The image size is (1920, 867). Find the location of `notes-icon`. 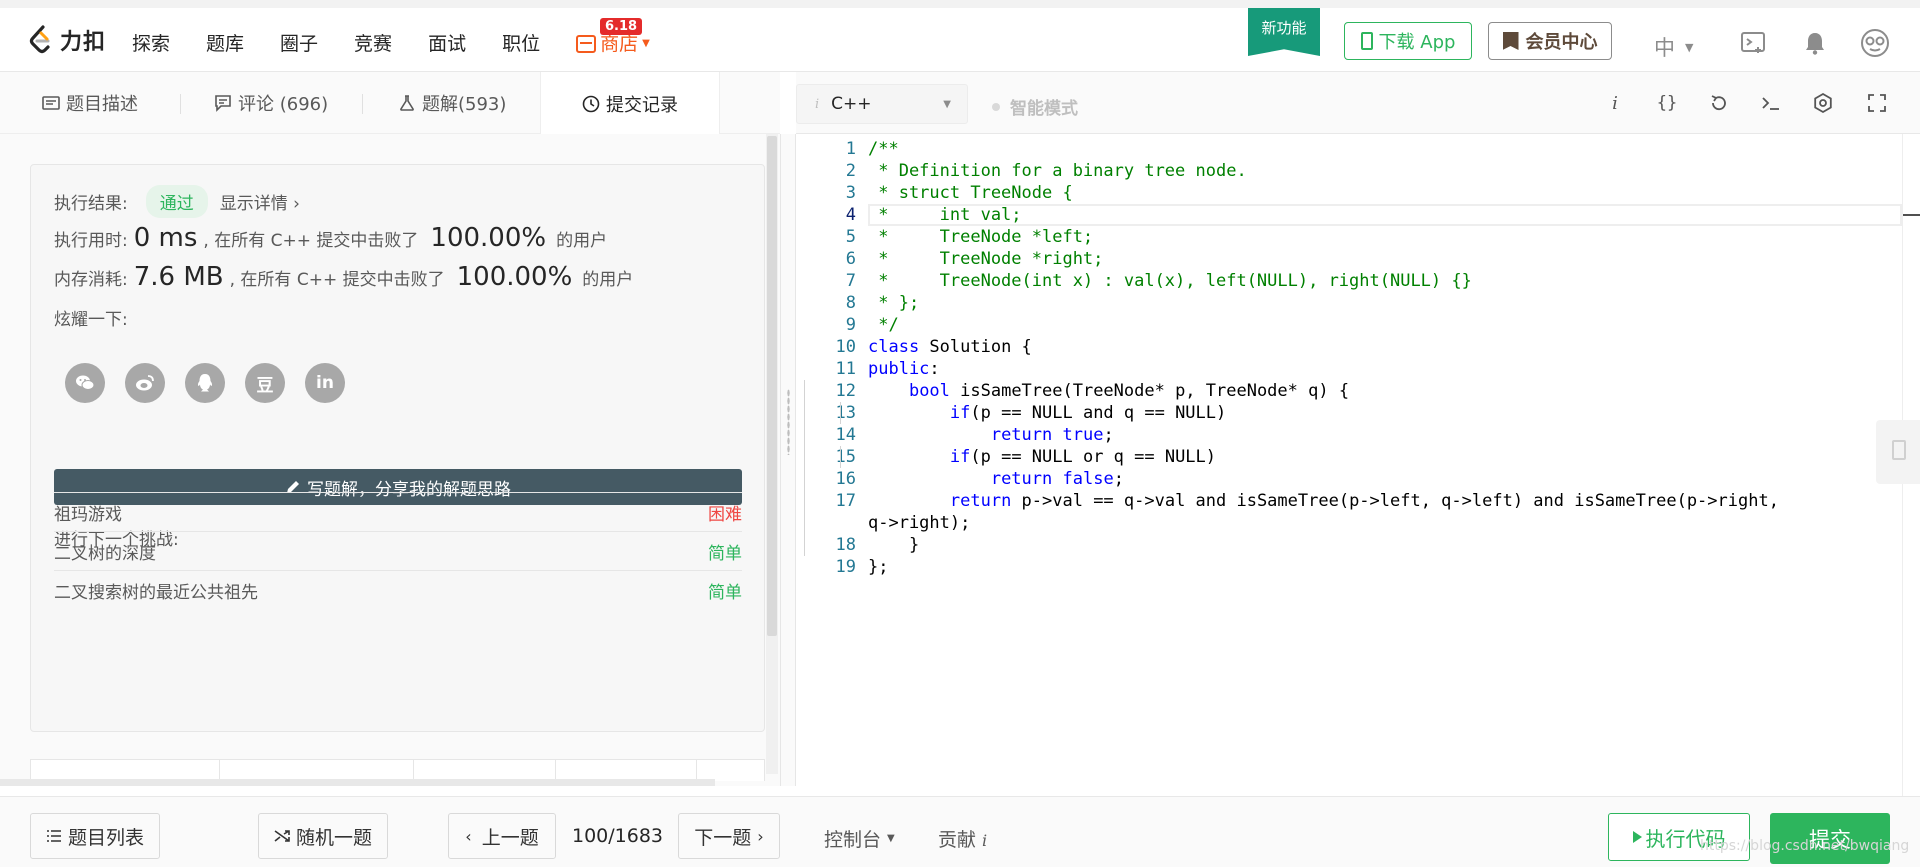

notes-icon is located at coordinates (1899, 450).